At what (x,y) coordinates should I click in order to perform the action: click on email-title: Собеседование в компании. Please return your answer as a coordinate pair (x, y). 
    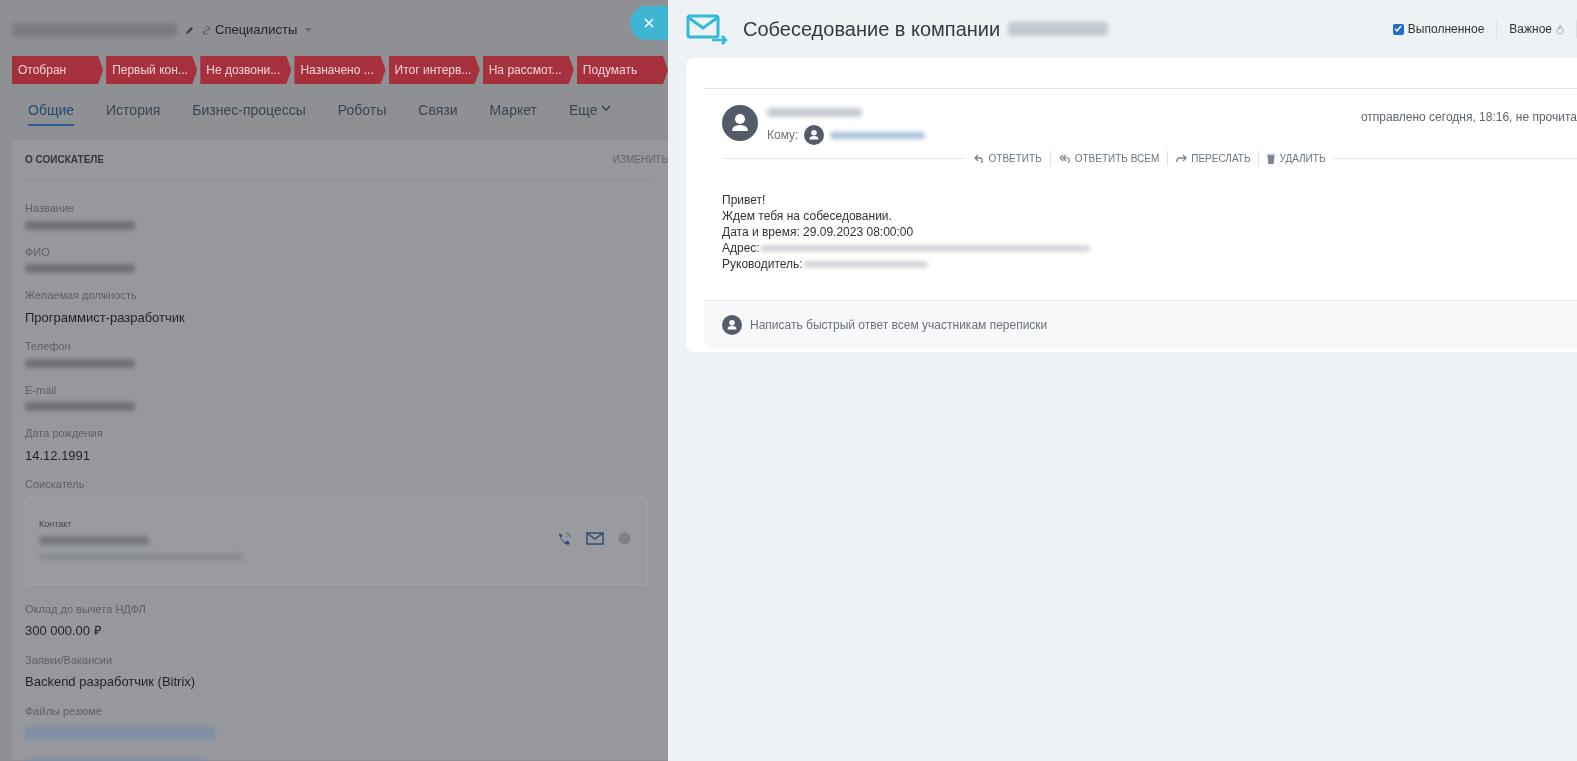
    Looking at the image, I should click on (872, 29).